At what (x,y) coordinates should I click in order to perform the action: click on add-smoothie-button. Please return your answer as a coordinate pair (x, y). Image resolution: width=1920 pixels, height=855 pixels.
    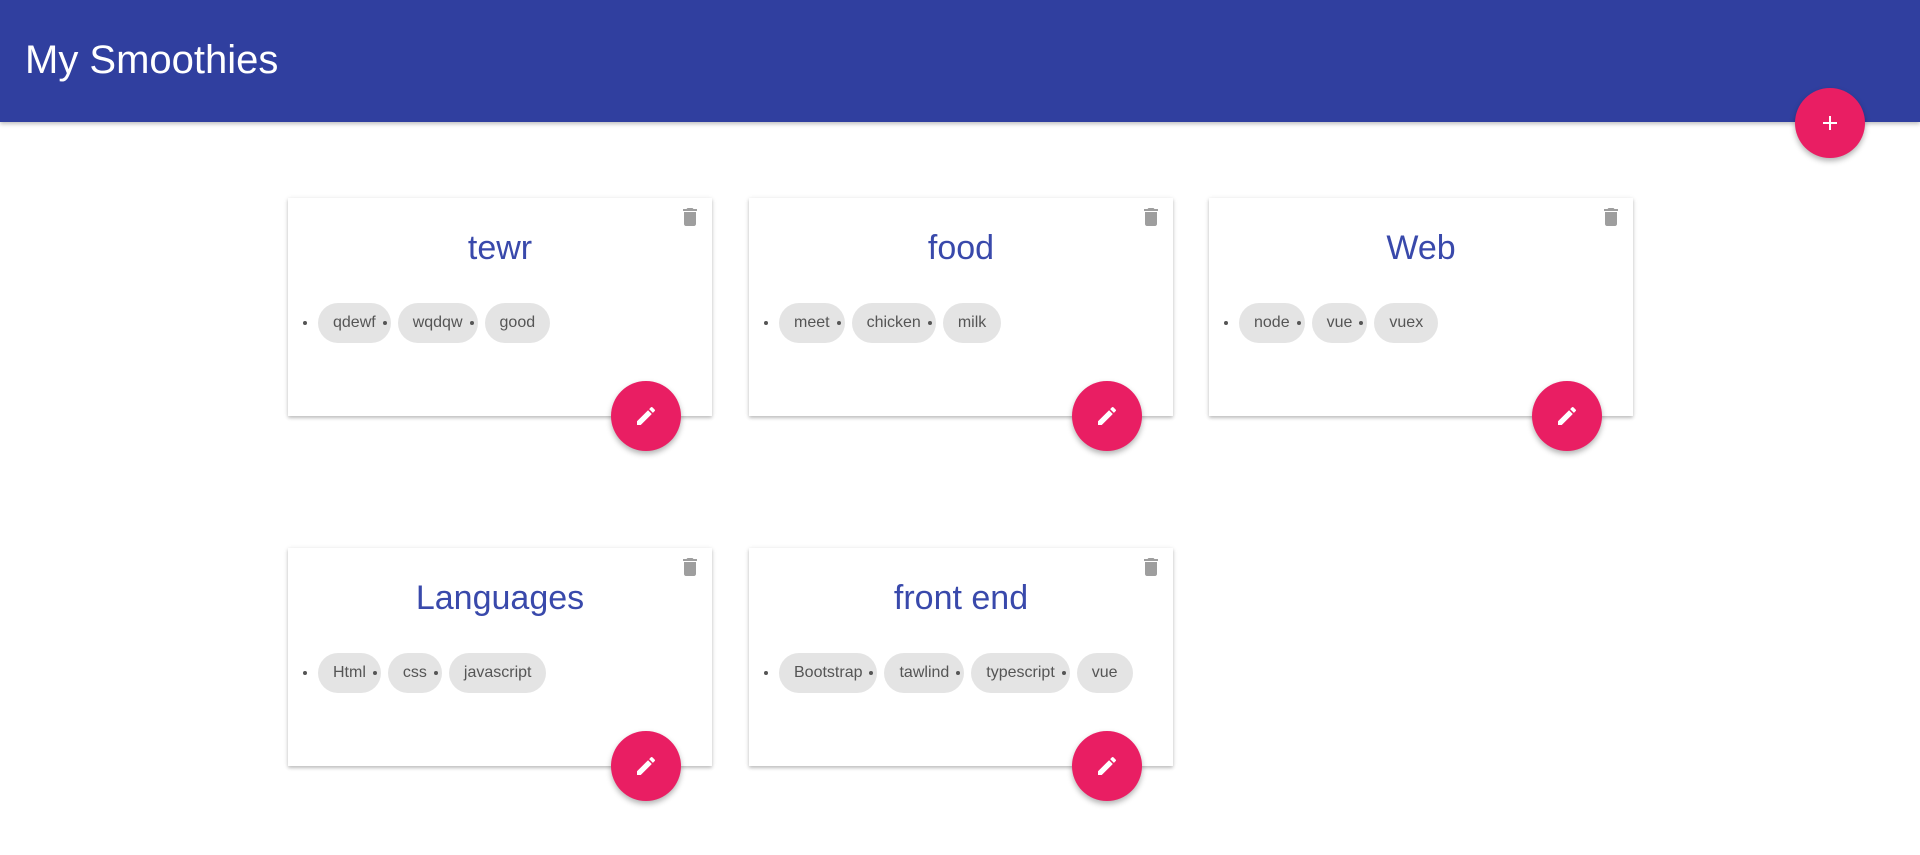
    Looking at the image, I should click on (1830, 123).